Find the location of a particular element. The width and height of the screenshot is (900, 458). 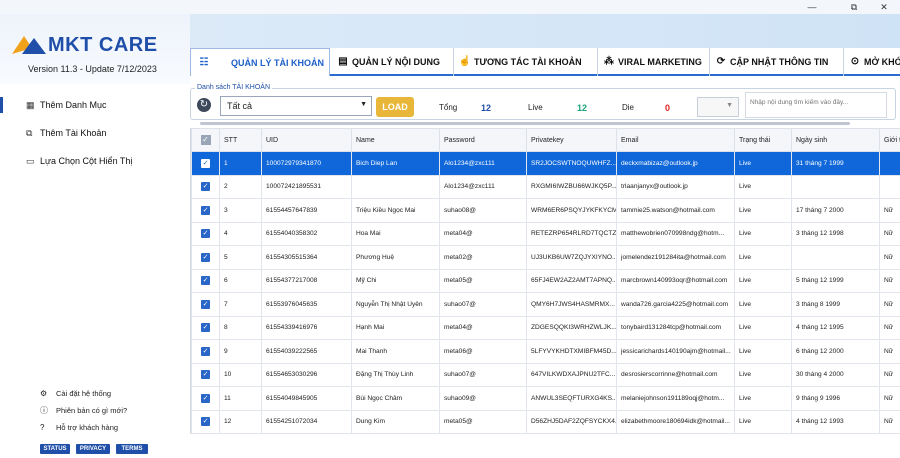

column-header: STT is located at coordinates (240, 140).